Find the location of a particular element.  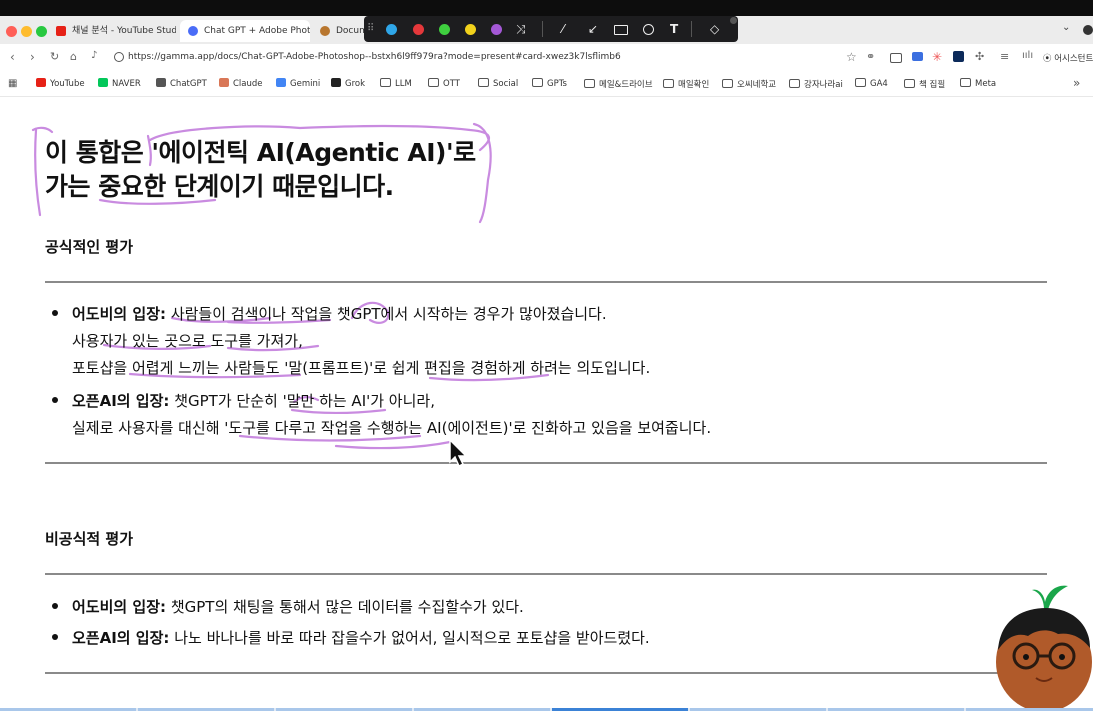

heading-line-2: 가는 중요한 단계이기 때문입니다. is located at coordinates (219, 186).